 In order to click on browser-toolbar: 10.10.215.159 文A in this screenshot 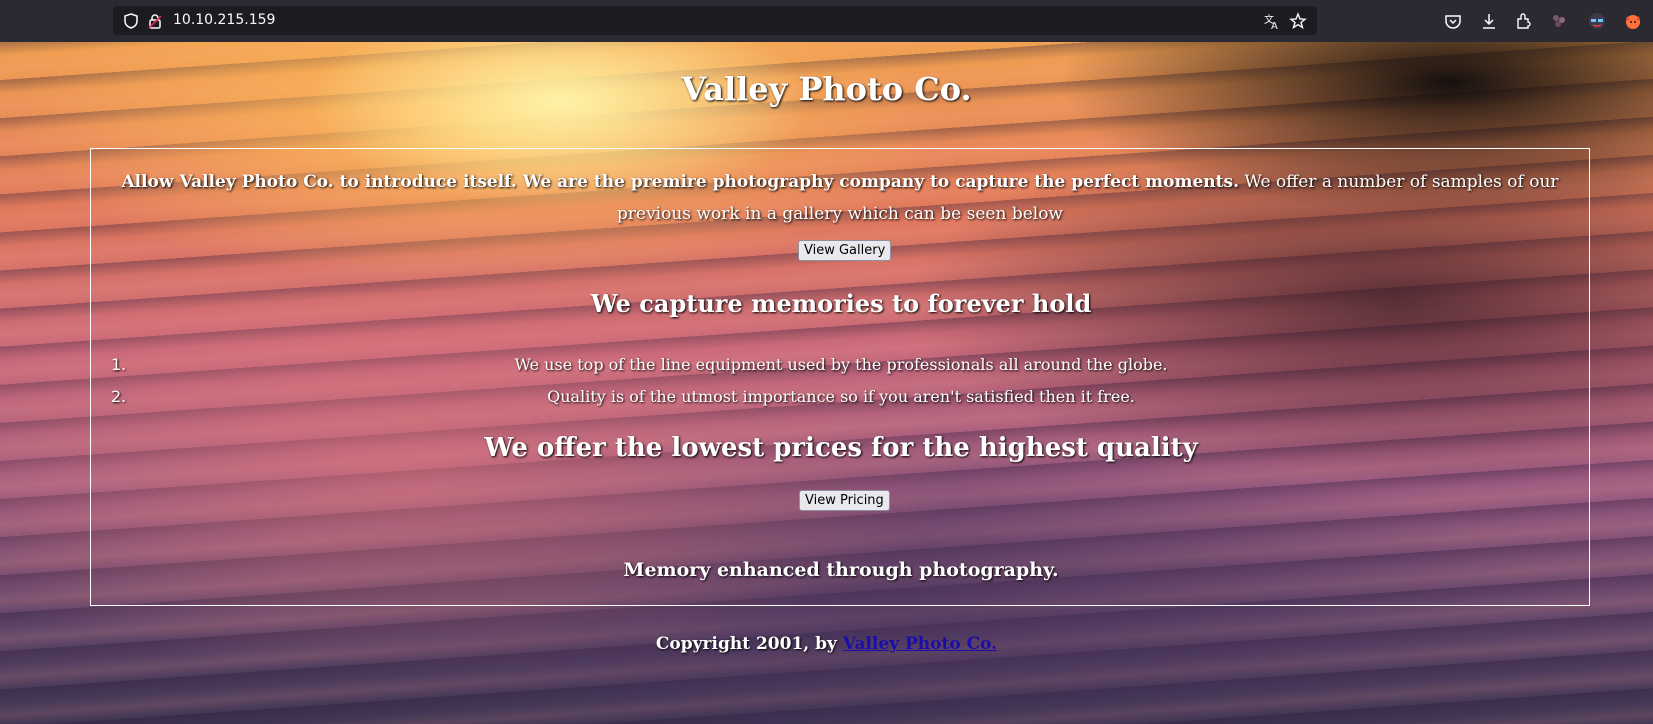, I will do `click(826, 21)`.